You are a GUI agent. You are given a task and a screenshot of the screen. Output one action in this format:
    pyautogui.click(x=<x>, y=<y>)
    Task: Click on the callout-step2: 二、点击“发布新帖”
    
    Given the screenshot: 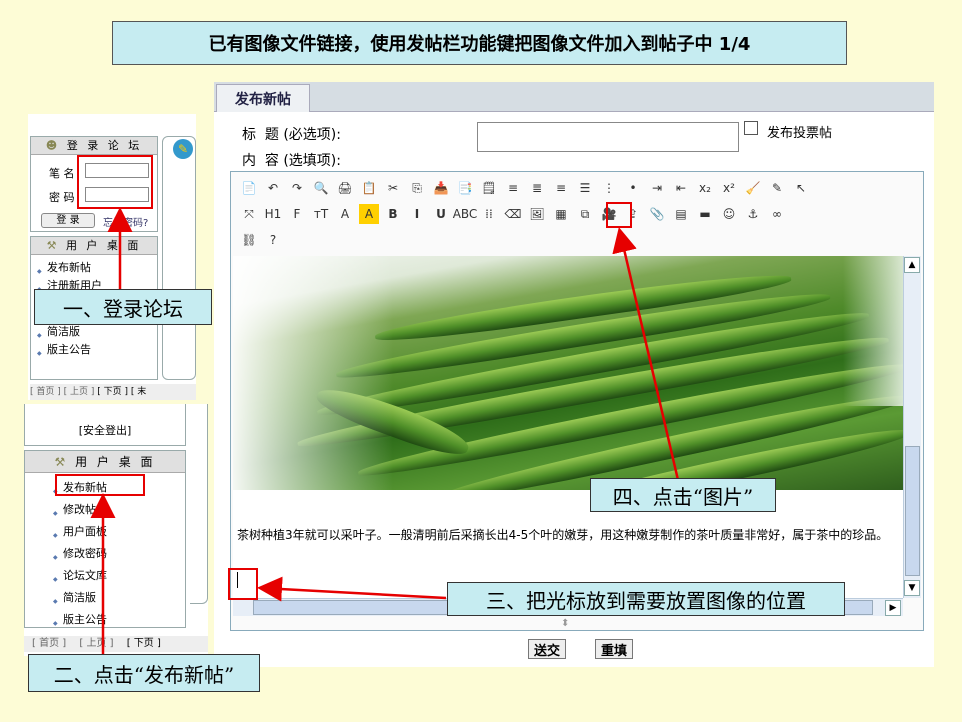 What is the action you would take?
    pyautogui.click(x=144, y=673)
    